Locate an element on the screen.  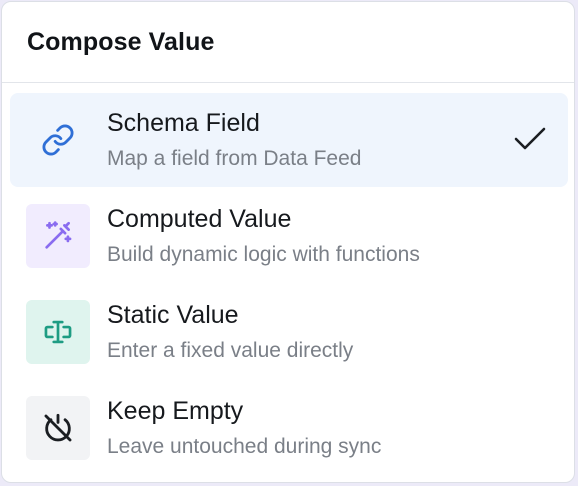
option-description: Enter a fixed value directly is located at coordinates (230, 350).